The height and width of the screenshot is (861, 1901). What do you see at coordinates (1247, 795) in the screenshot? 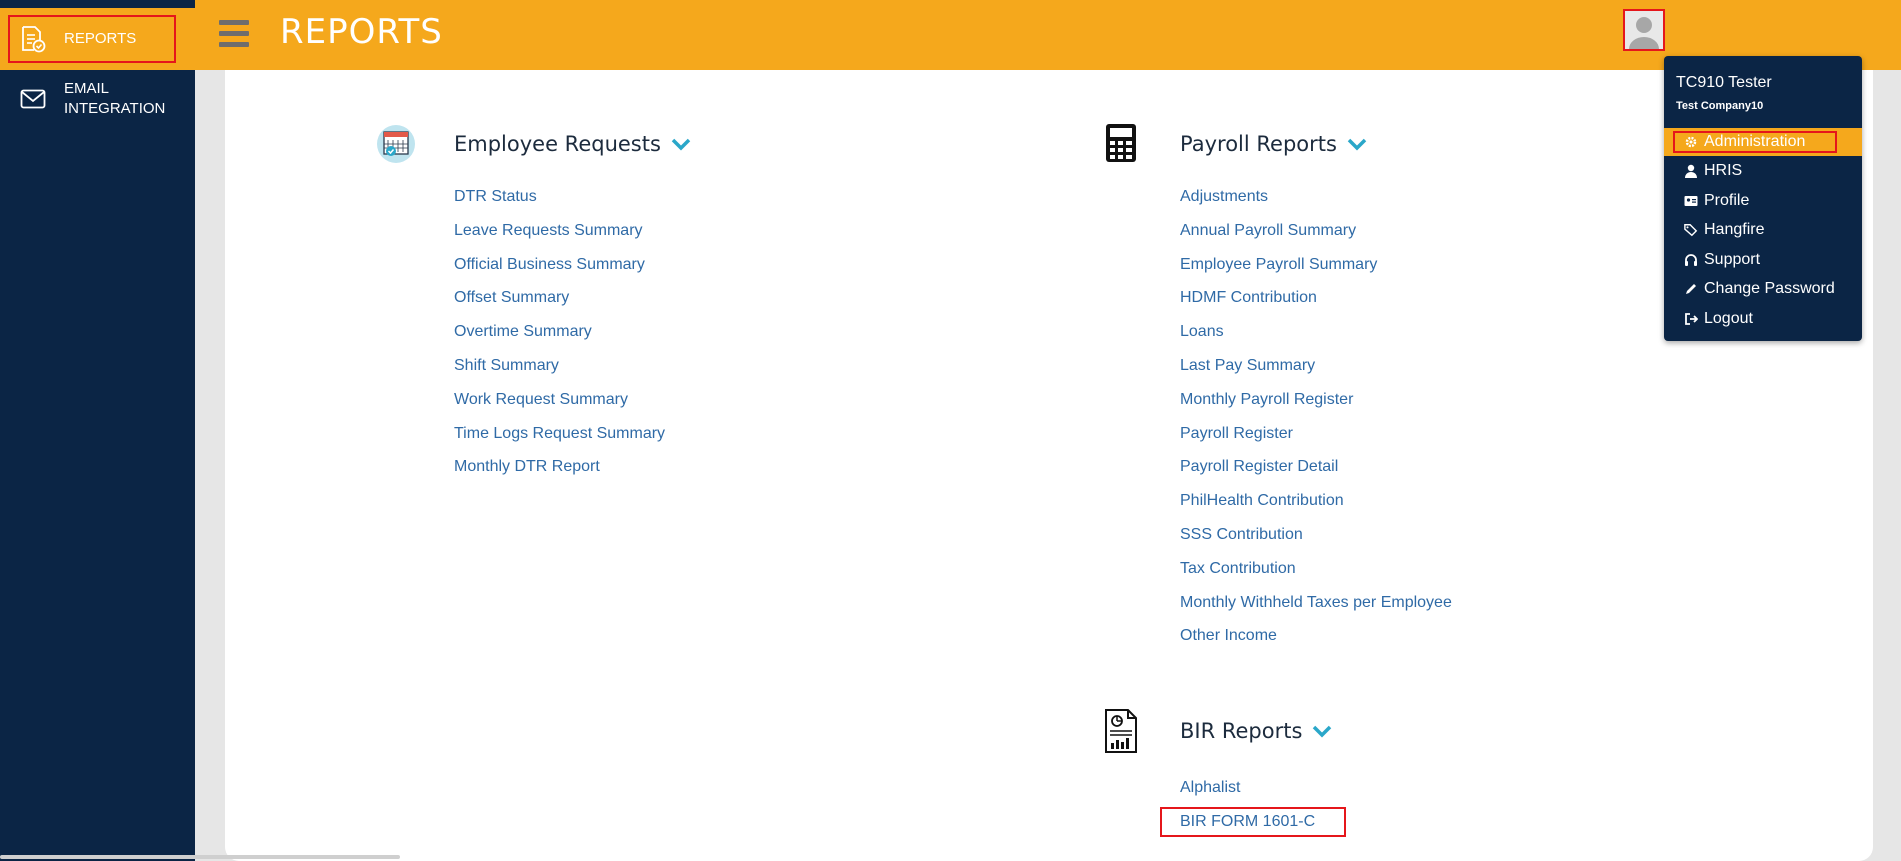
I see `link-alphalist: Alphalist` at bounding box center [1247, 795].